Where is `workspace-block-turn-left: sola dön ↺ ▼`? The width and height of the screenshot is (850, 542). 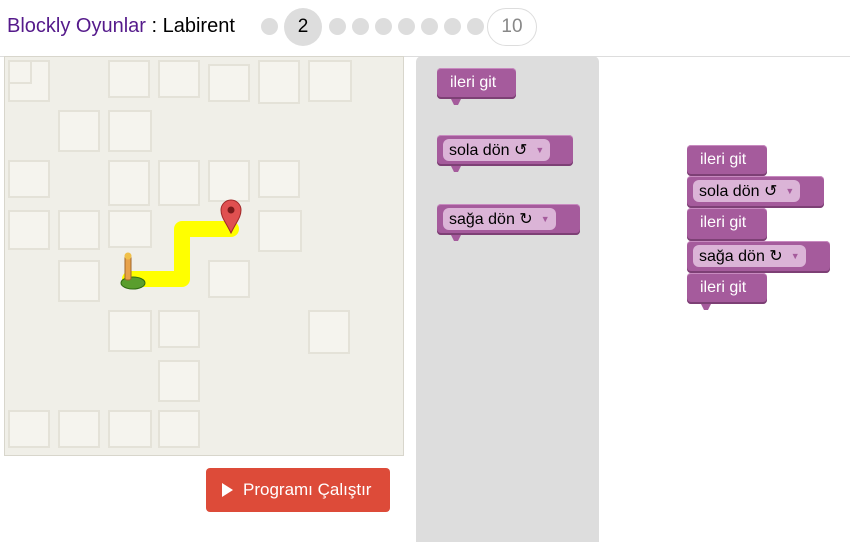 workspace-block-turn-left: sola dön ↺ ▼ is located at coordinates (755, 192).